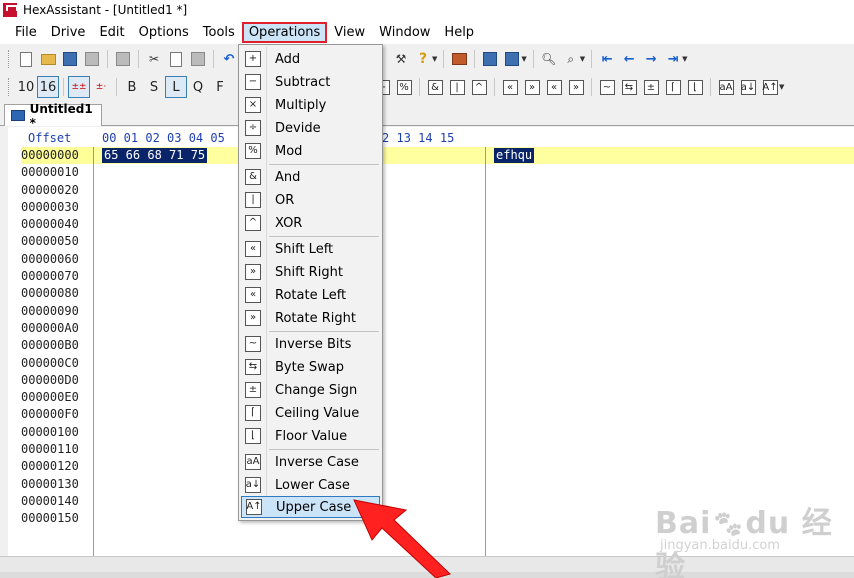 This screenshot has height=578, width=854. I want to click on save-all-button, so click(92, 59).